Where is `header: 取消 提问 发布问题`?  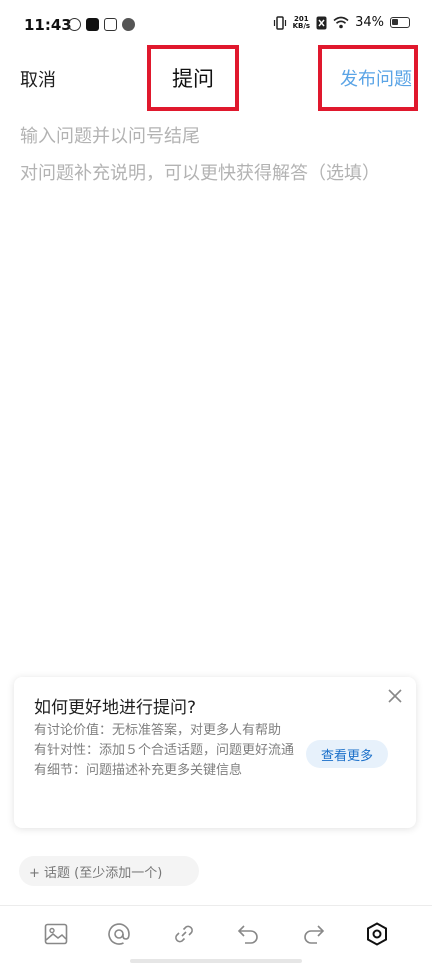 header: 取消 提问 发布问题 is located at coordinates (216, 78).